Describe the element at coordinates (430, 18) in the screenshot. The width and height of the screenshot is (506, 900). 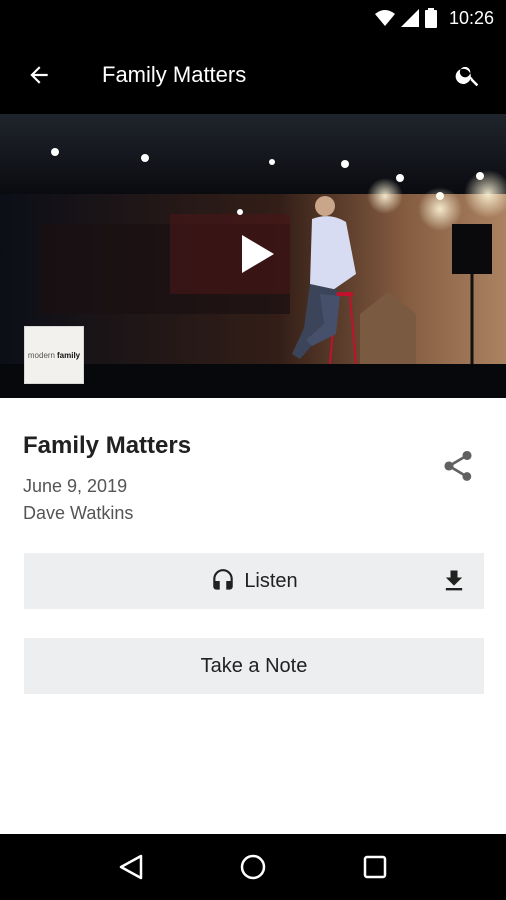
I see `battery-icon` at that location.